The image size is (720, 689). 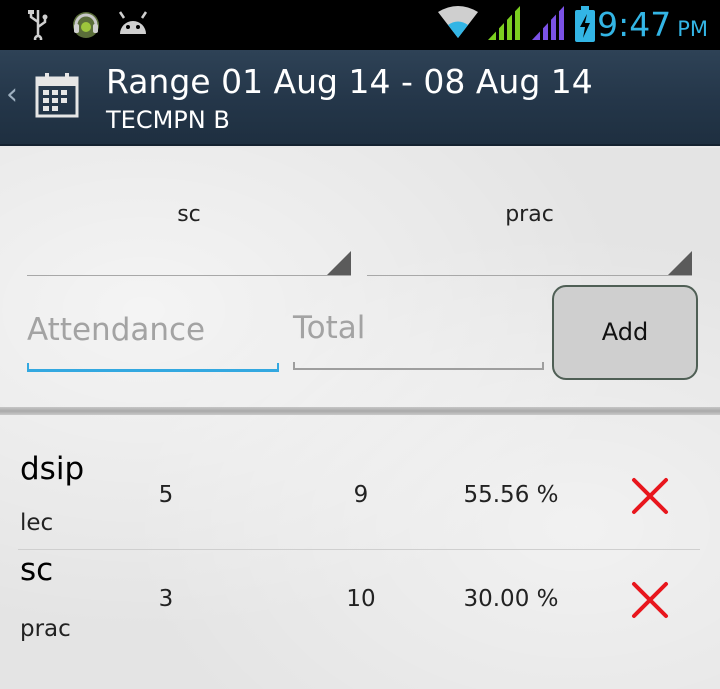 I want to click on wifi-icon, so click(x=458, y=25).